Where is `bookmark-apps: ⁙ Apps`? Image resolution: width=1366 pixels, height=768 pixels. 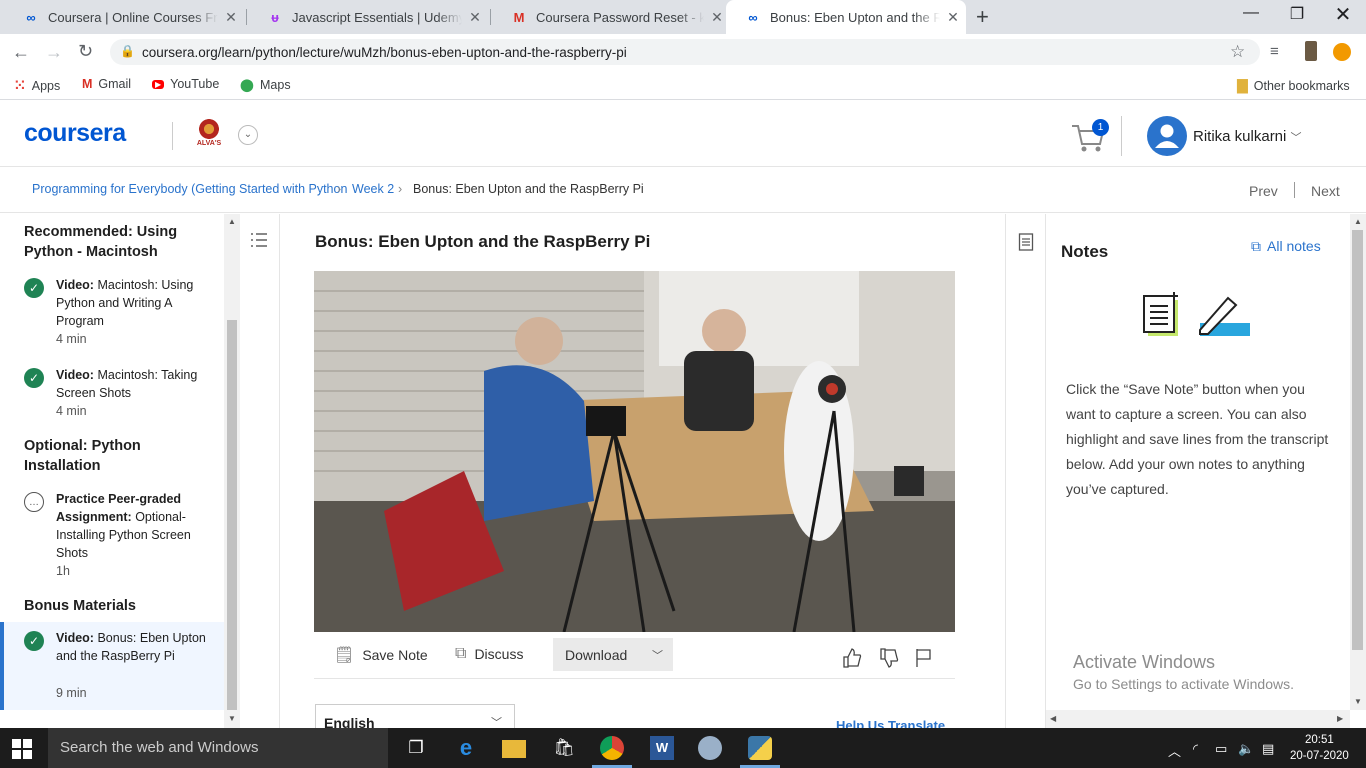
bookmark-apps: ⁙ Apps is located at coordinates (37, 85).